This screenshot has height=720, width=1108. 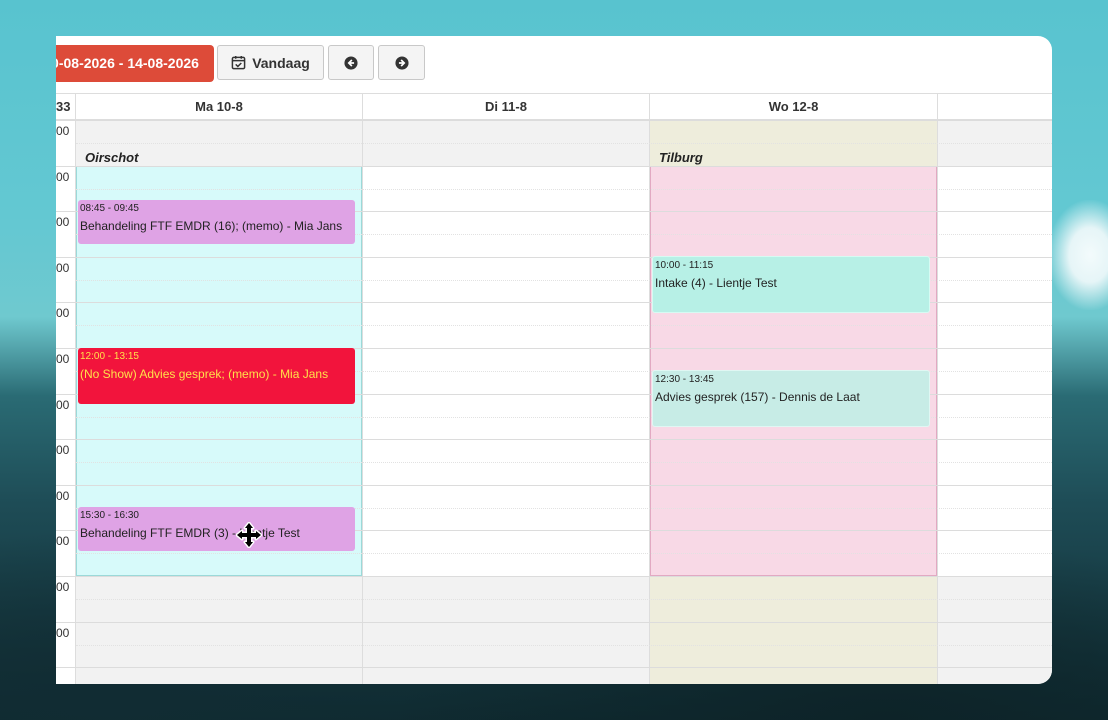 What do you see at coordinates (190, 533) in the screenshot?
I see `event-description: Behandeling FTF EMDR (3) - Lientje Test` at bounding box center [190, 533].